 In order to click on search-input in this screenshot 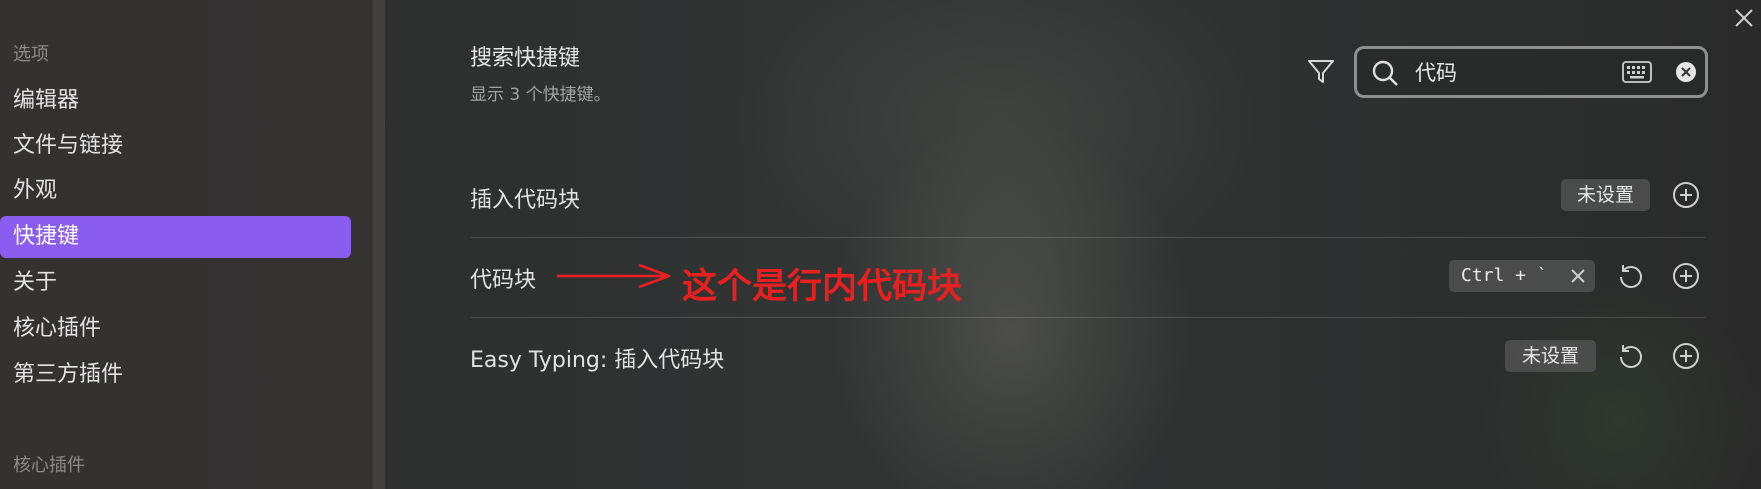, I will do `click(1510, 72)`.